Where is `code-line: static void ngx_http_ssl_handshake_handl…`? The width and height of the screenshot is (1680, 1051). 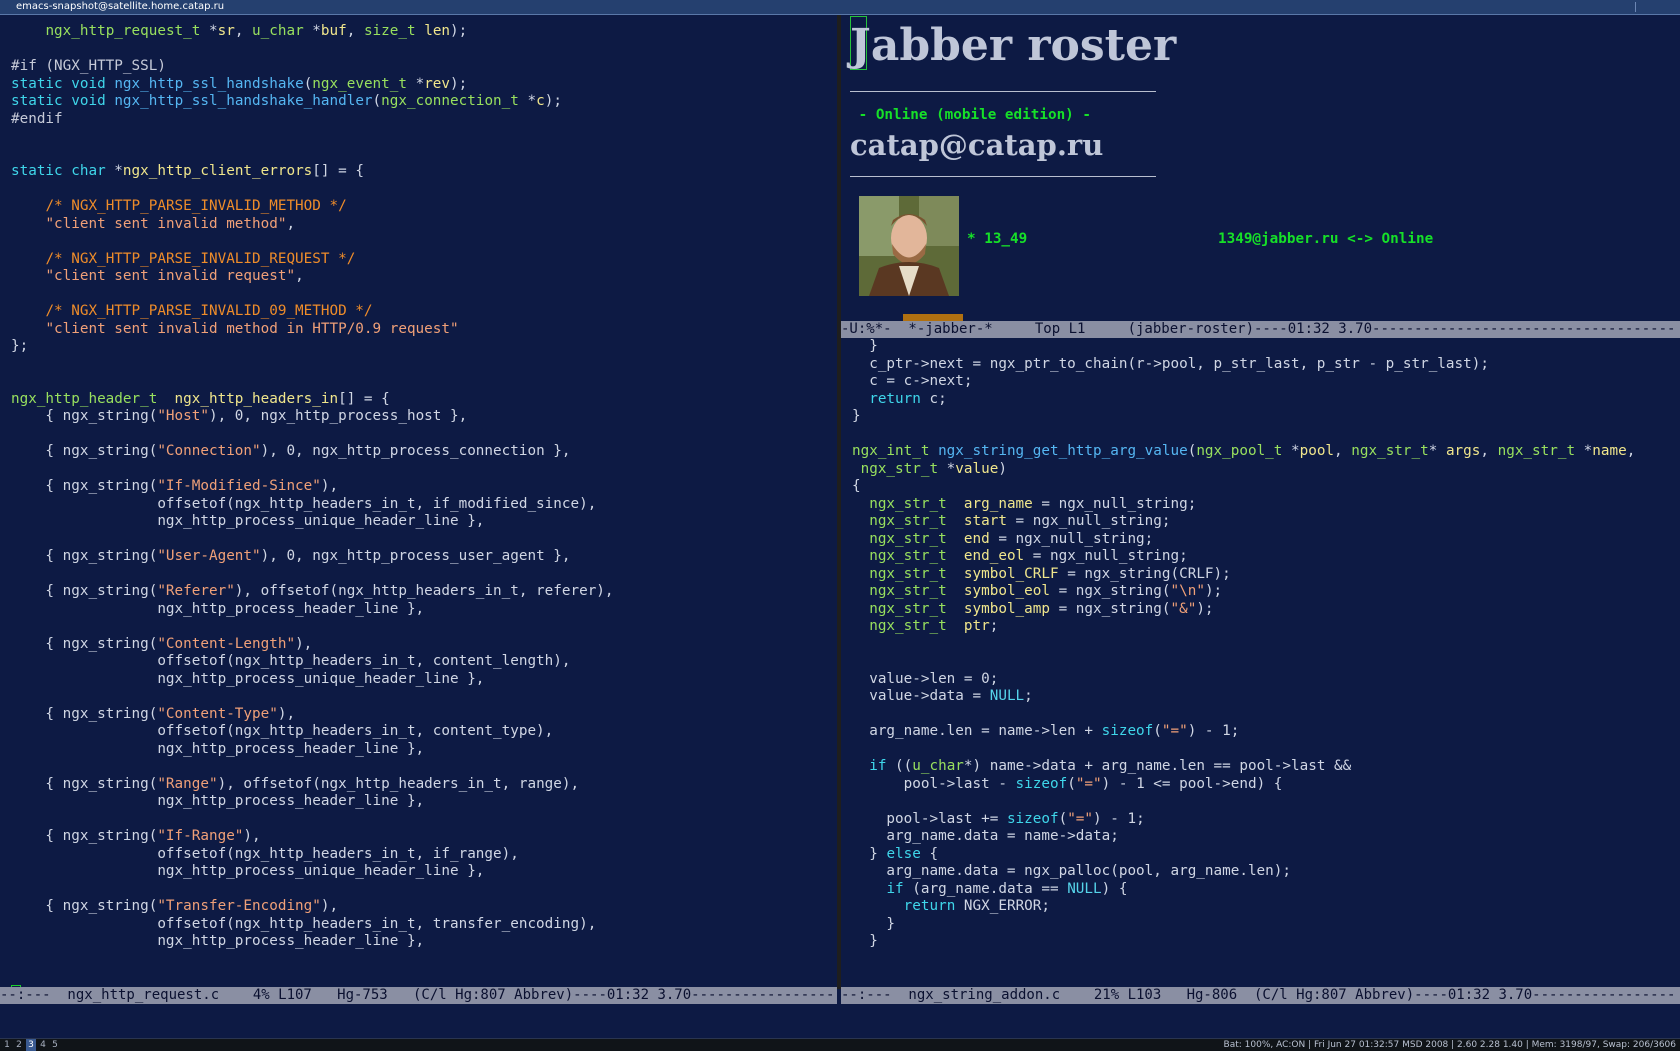
code-line: static void ngx_http_ssl_handshake_handl… is located at coordinates (286, 101).